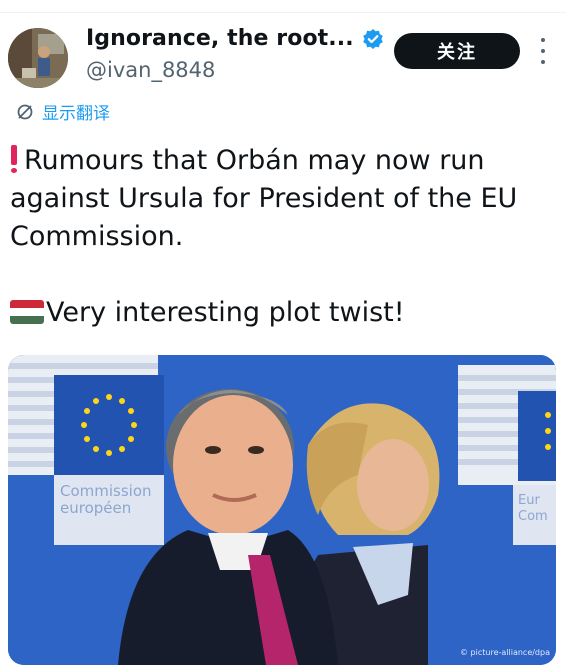 The height and width of the screenshot is (665, 566). I want to click on hungary-flag-icon, so click(27, 312).